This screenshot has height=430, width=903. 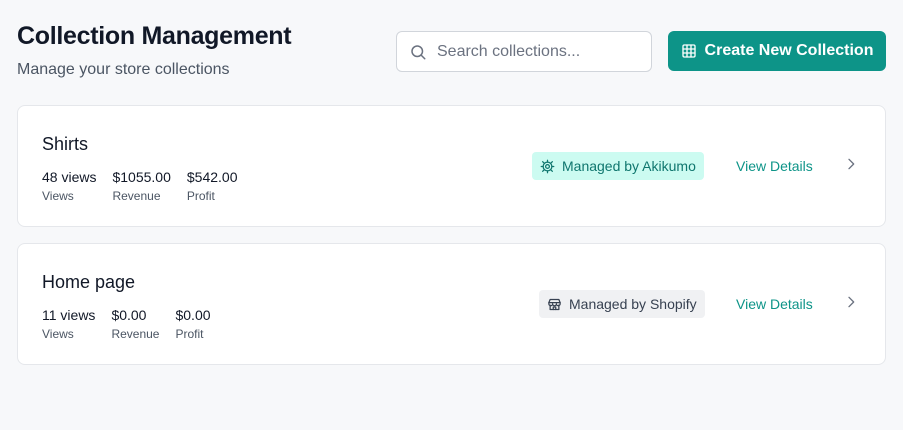 I want to click on managed-by-badge: Managed by Akikumo, so click(x=618, y=166).